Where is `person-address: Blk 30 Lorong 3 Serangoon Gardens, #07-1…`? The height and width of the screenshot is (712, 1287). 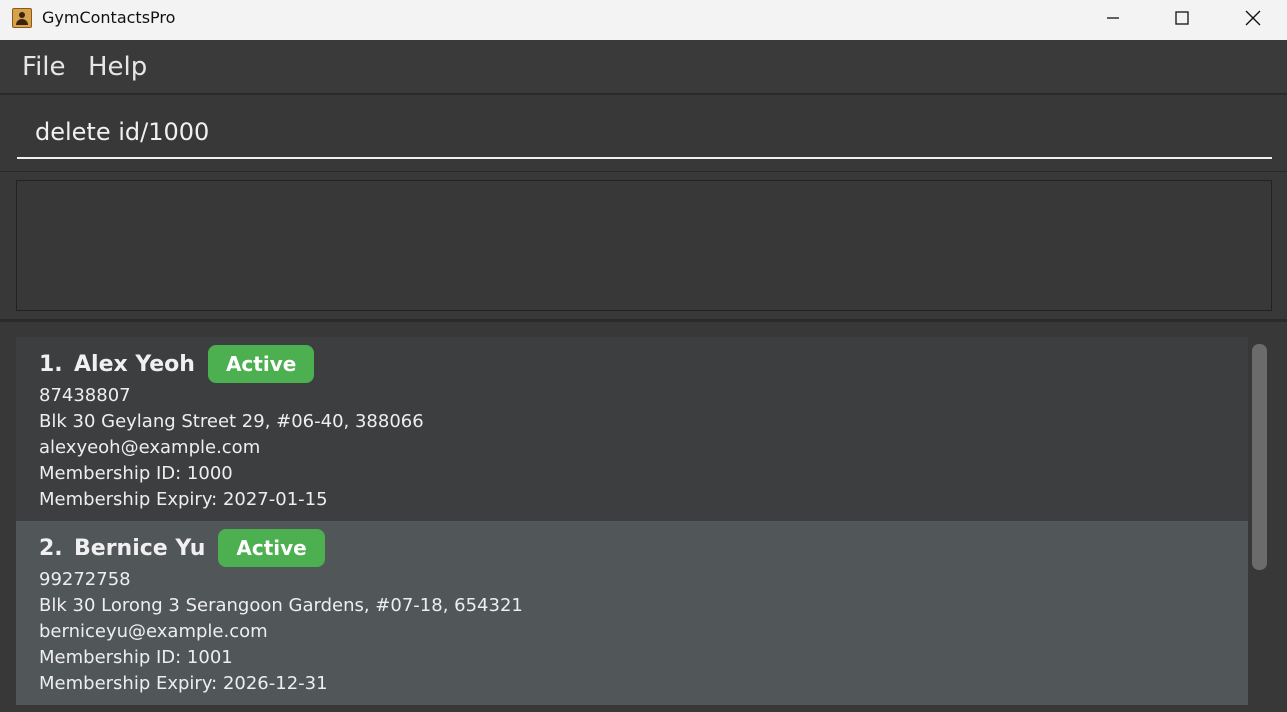 person-address: Blk 30 Lorong 3 Serangoon Gardens, #07-1… is located at coordinates (281, 605).